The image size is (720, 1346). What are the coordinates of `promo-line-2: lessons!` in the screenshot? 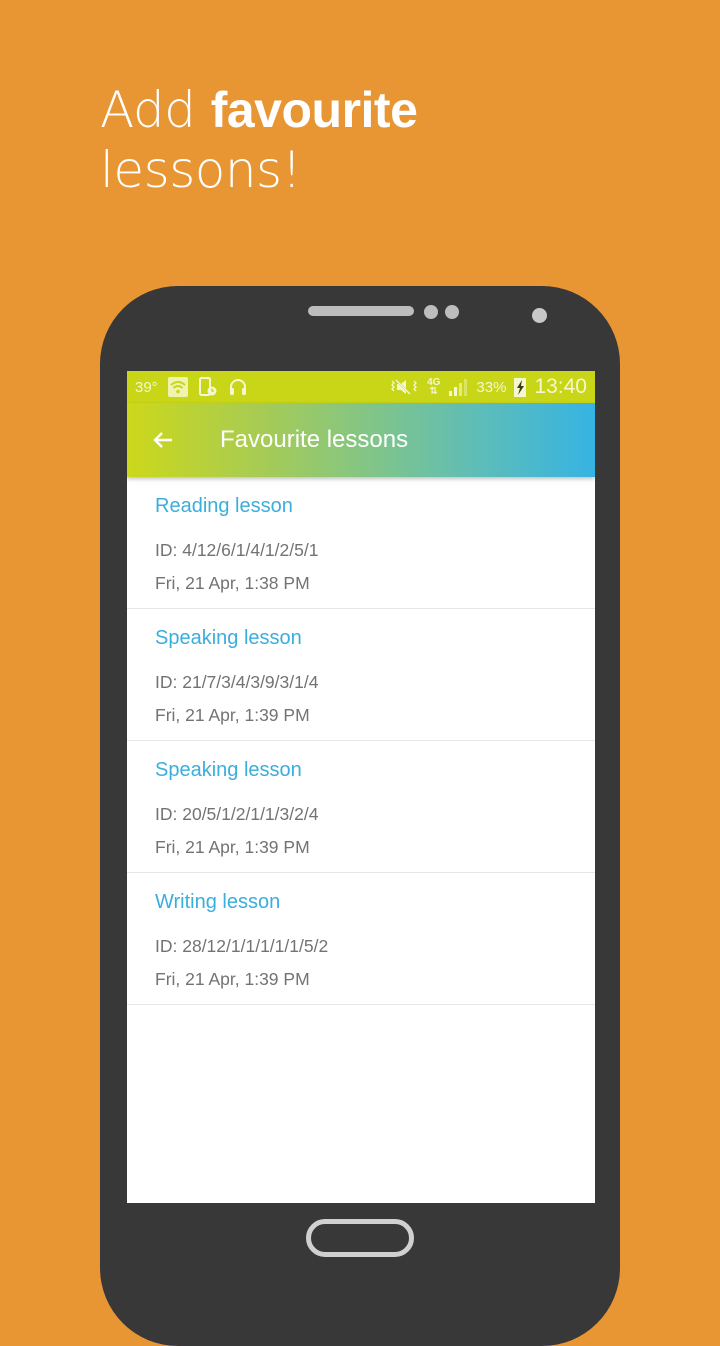 It's located at (201, 170).